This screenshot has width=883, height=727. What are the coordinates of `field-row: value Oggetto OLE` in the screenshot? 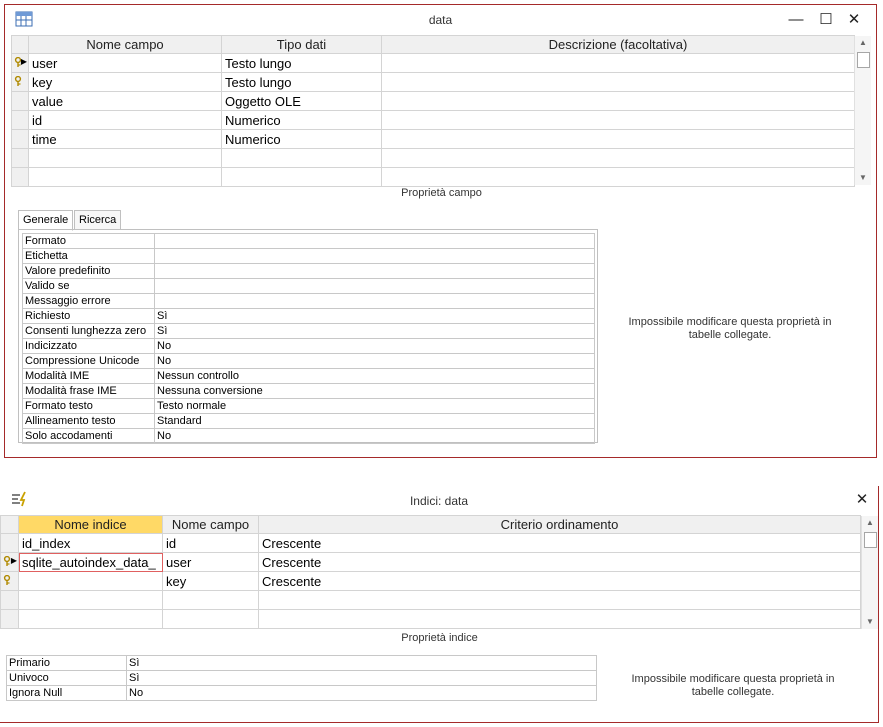 It's located at (433, 101).